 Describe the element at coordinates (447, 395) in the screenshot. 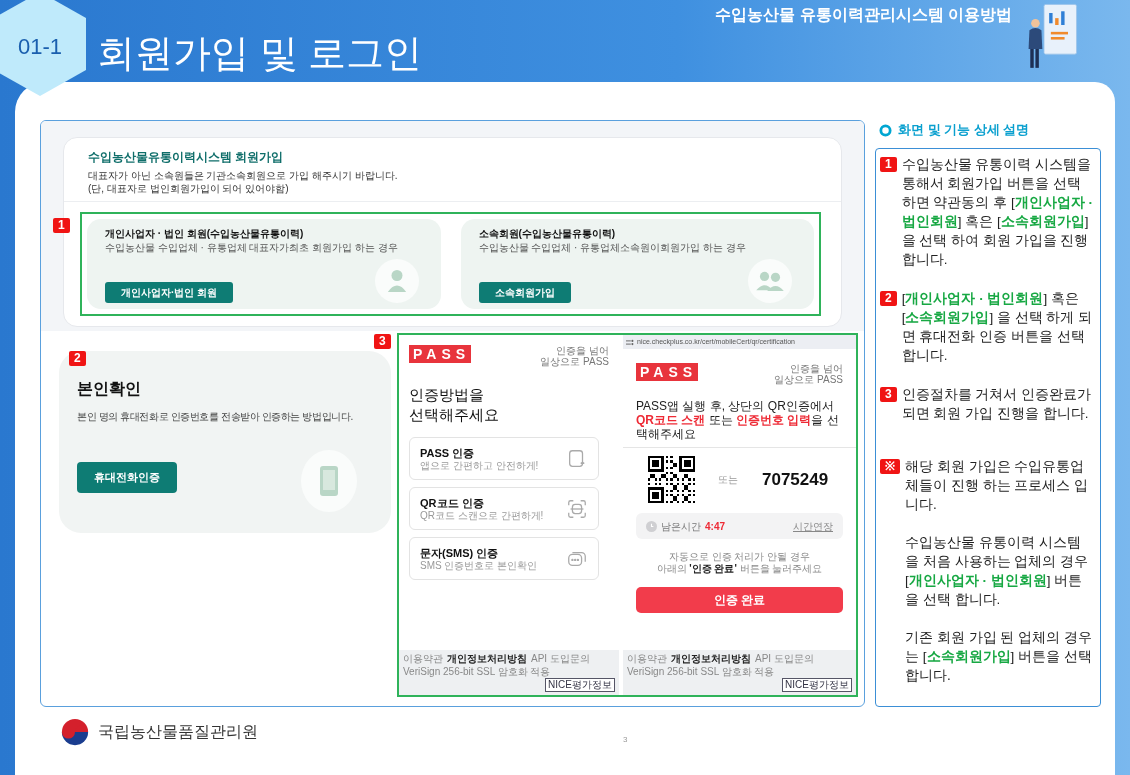

I see `screen-heading: 인증방법을` at that location.